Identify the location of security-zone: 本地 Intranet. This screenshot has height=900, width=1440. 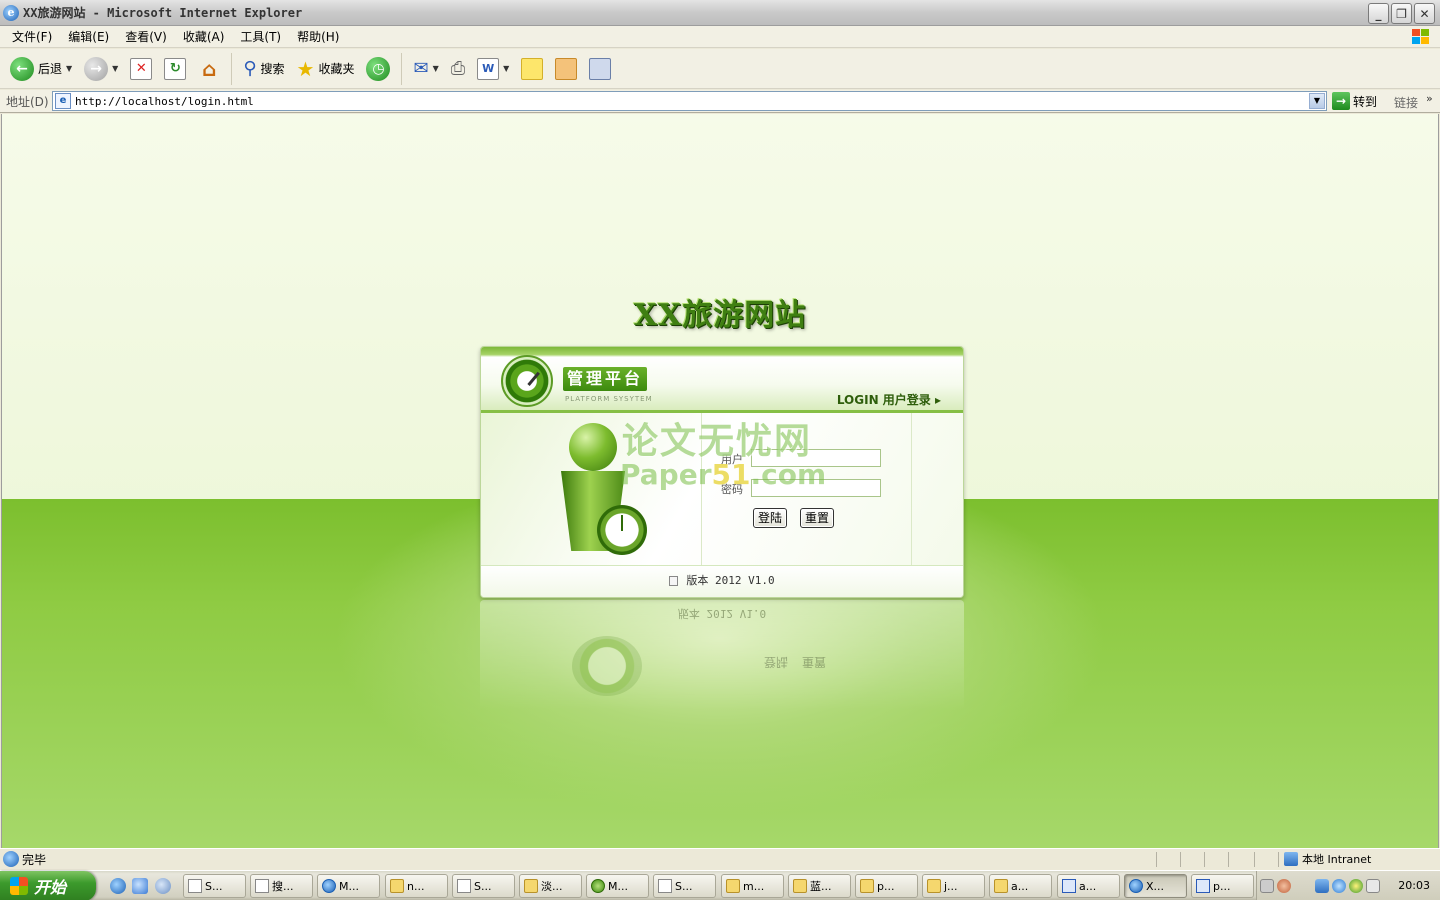
(1327, 859).